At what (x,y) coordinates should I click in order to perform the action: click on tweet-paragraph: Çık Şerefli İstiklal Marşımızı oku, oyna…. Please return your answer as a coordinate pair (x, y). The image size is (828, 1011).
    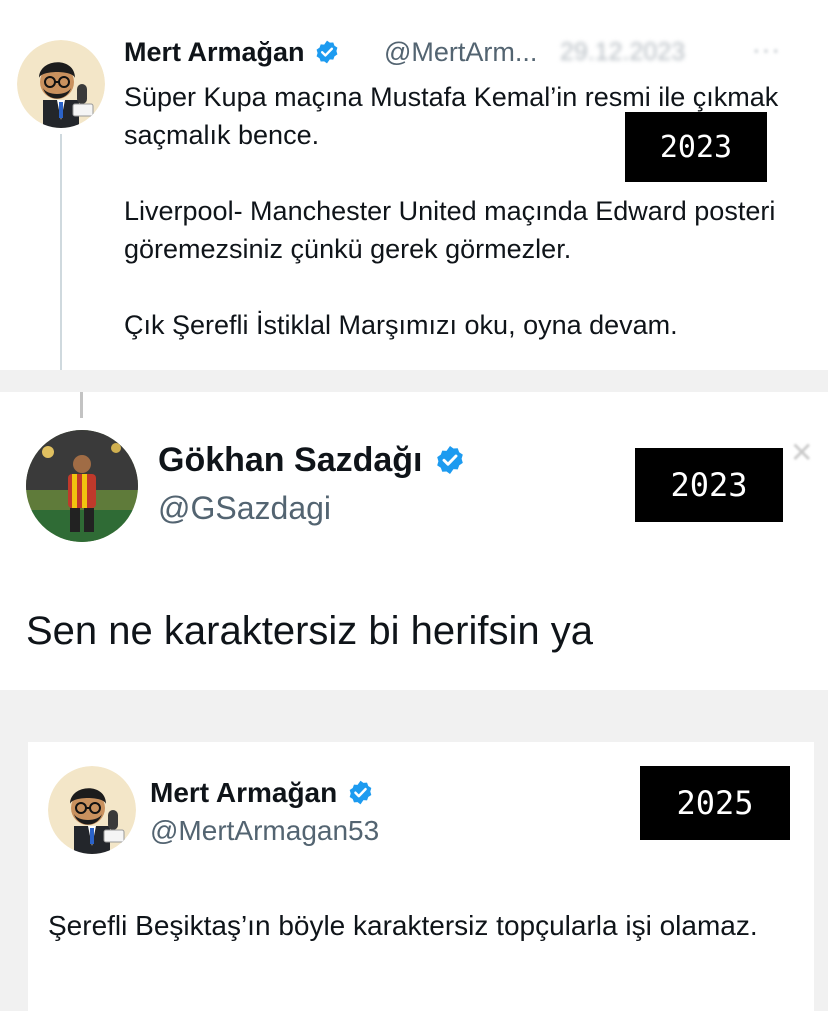
    Looking at the image, I should click on (401, 325).